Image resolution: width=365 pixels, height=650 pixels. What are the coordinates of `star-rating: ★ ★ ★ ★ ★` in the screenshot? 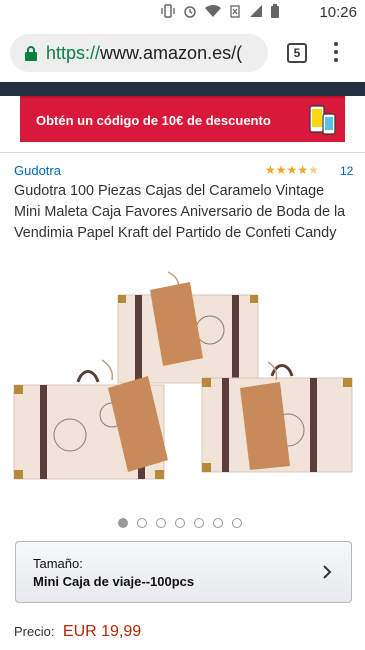 It's located at (292, 170).